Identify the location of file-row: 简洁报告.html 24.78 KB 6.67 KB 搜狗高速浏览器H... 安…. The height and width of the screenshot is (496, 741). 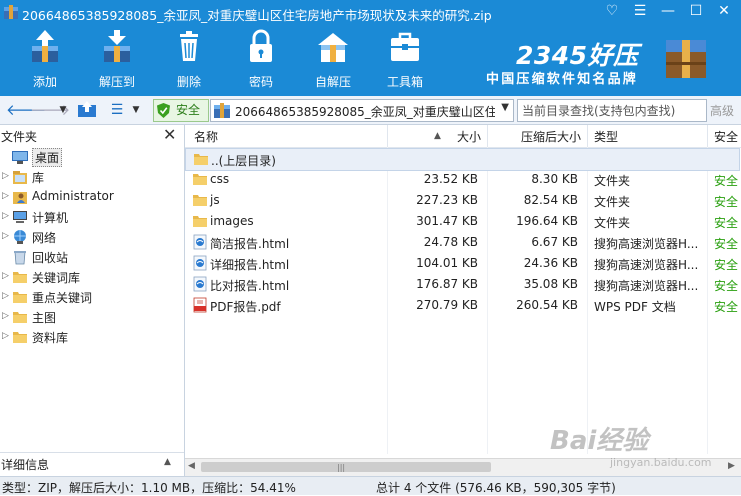
(463, 242).